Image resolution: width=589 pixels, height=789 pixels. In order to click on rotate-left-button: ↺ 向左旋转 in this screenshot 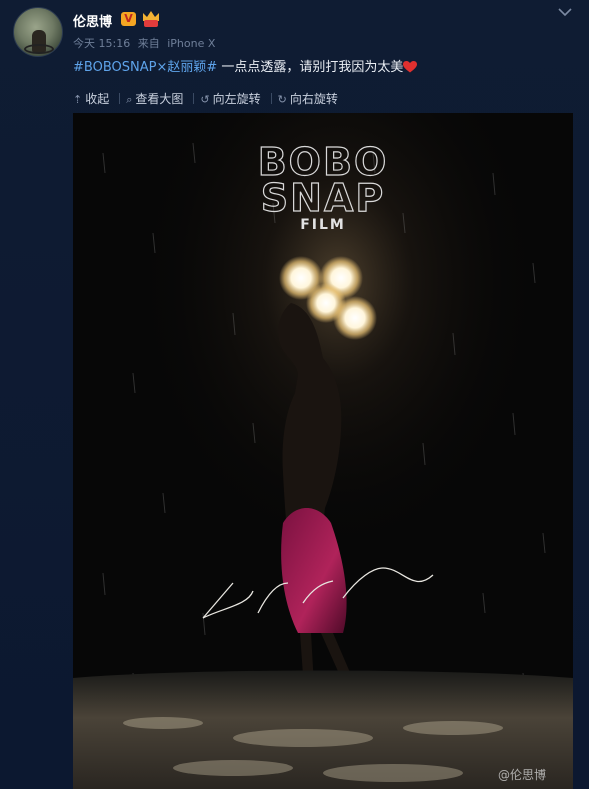, I will do `click(230, 98)`.